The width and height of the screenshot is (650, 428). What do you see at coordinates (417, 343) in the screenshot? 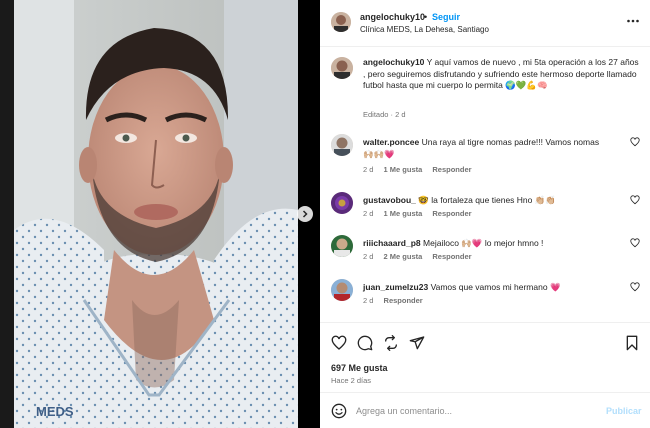
I see `share-icon` at bounding box center [417, 343].